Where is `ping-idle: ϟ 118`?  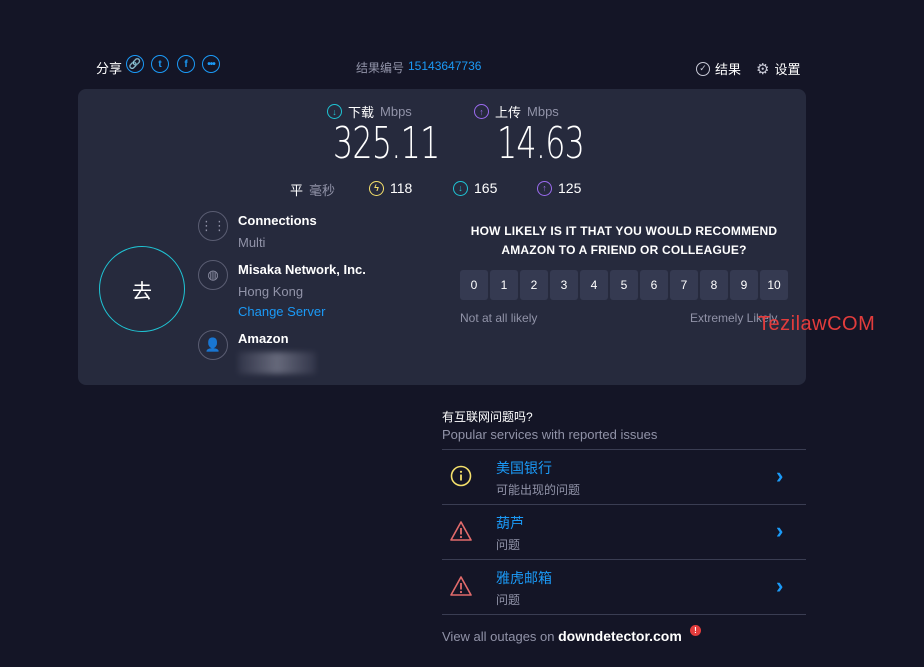 ping-idle: ϟ 118 is located at coordinates (390, 188).